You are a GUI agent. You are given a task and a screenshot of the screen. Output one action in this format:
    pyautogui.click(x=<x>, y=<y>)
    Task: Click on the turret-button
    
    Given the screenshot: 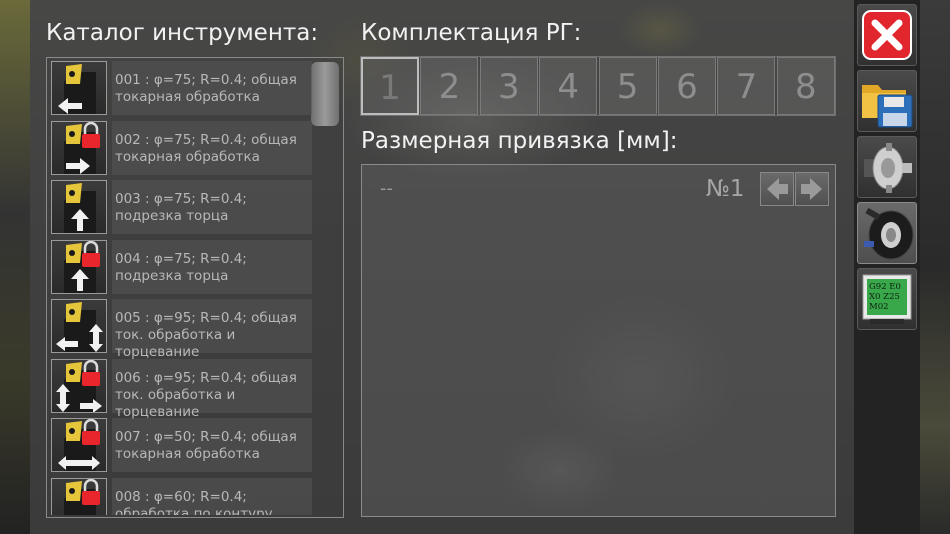 What is the action you would take?
    pyautogui.click(x=887, y=167)
    